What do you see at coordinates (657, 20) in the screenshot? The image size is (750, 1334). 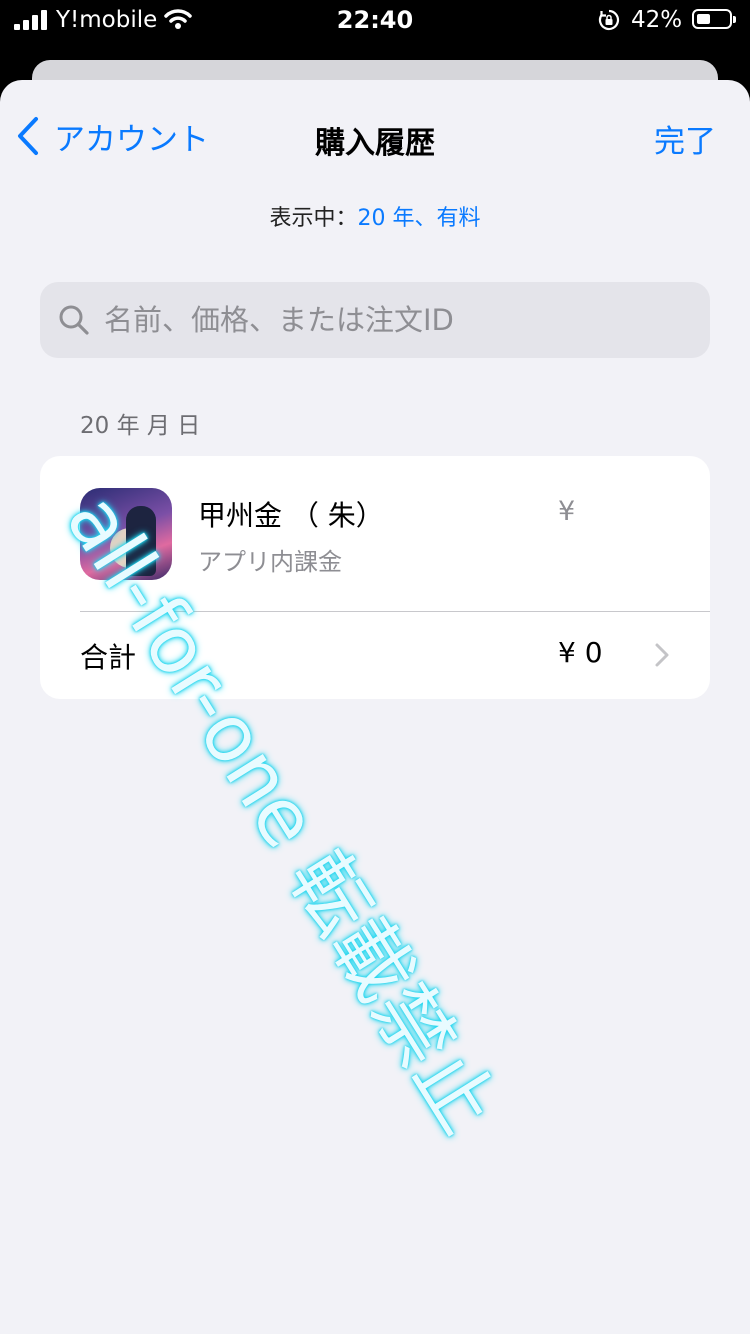 I see `battery-percentage: 42%` at bounding box center [657, 20].